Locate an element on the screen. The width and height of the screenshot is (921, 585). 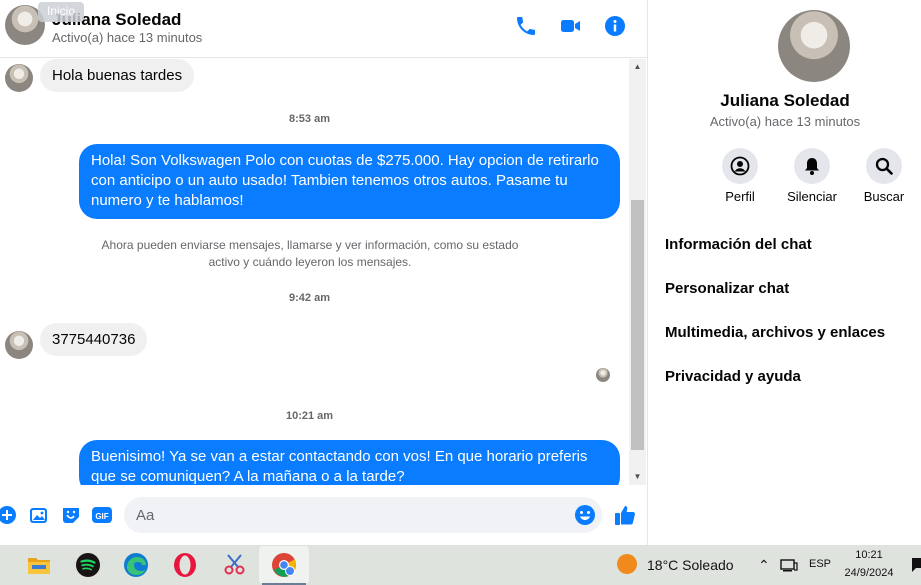
timestamp: 9:42 am is located at coordinates (309, 298).